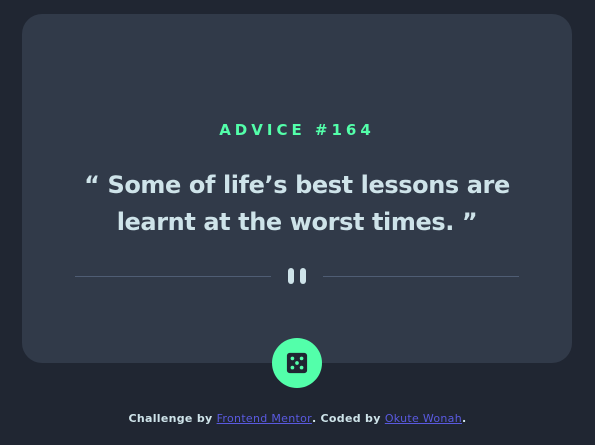  I want to click on advice-id-label: ADVICE #164, so click(297, 130).